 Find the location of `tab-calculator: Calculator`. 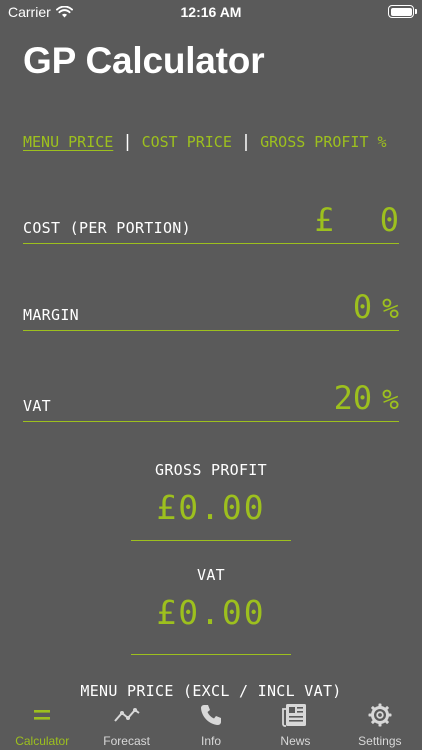

tab-calculator: Calculator is located at coordinates (42, 724).